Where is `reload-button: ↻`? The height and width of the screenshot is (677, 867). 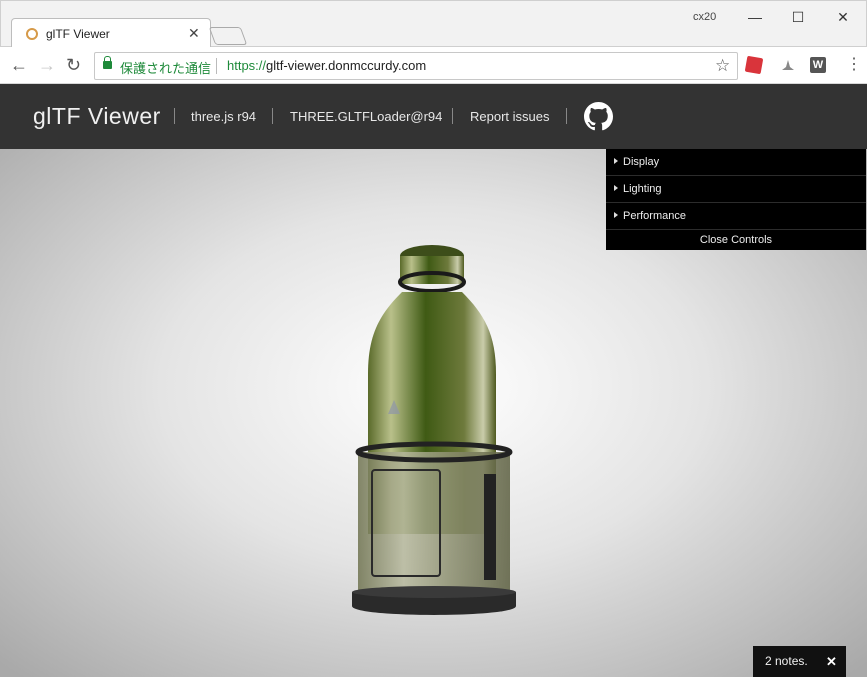 reload-button: ↻ is located at coordinates (73, 65).